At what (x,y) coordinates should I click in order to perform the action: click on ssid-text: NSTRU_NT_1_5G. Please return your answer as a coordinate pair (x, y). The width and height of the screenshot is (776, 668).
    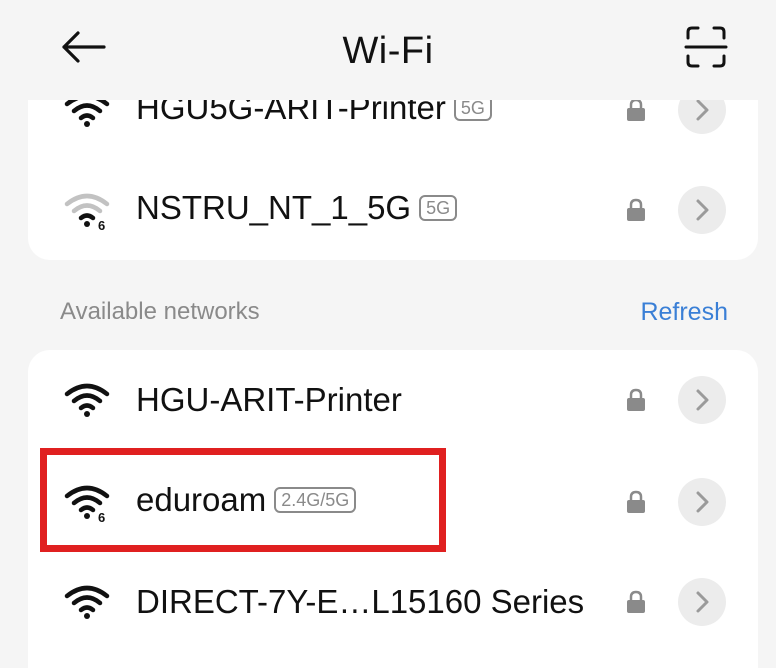
    Looking at the image, I should click on (274, 207).